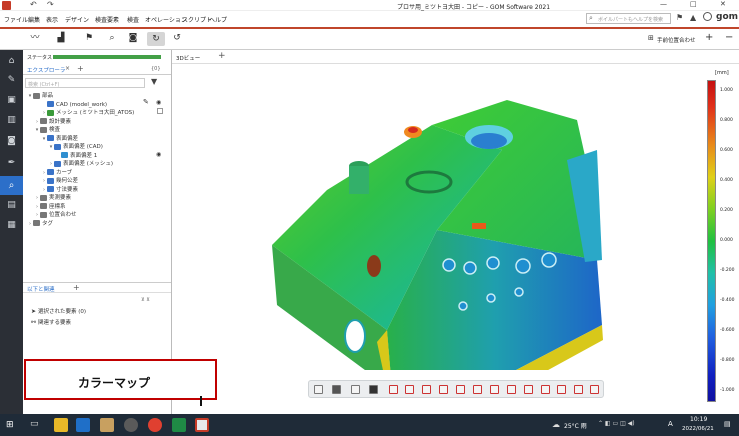 Image resolution: width=739 pixels, height=436 pixels. Describe the element at coordinates (51, 322) in the screenshot. I see `related-row: ⚯ 関連する要素` at that location.